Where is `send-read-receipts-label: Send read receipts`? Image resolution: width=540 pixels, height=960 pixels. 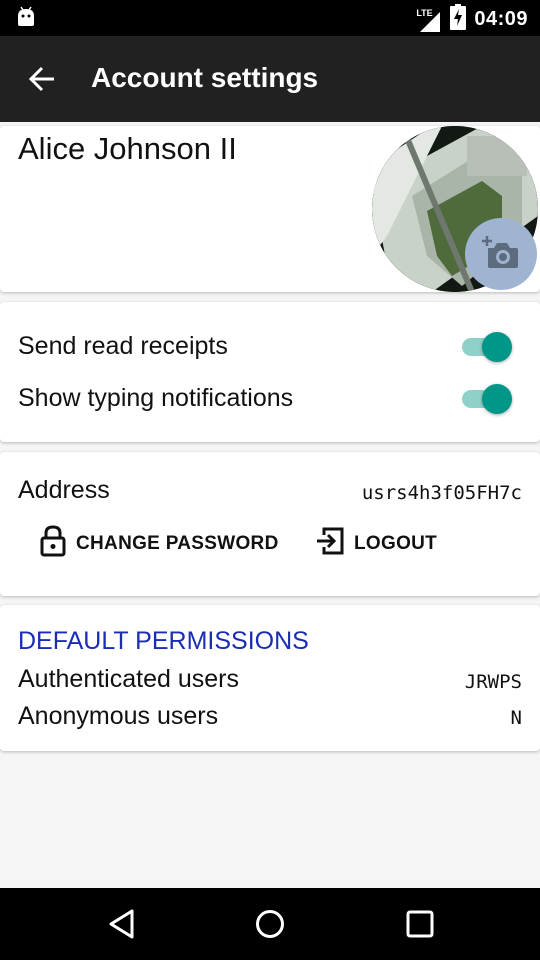 send-read-receipts-label: Send read receipts is located at coordinates (123, 346).